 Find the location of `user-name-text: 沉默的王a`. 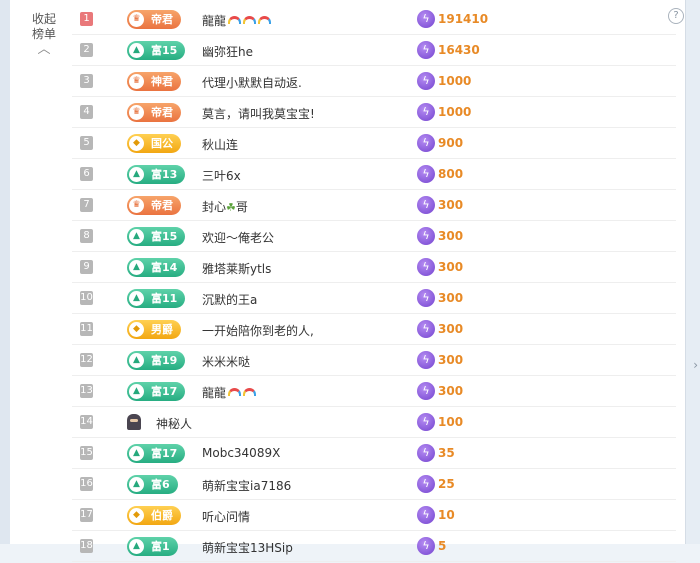

user-name-text: 沉默的王a is located at coordinates (230, 300).